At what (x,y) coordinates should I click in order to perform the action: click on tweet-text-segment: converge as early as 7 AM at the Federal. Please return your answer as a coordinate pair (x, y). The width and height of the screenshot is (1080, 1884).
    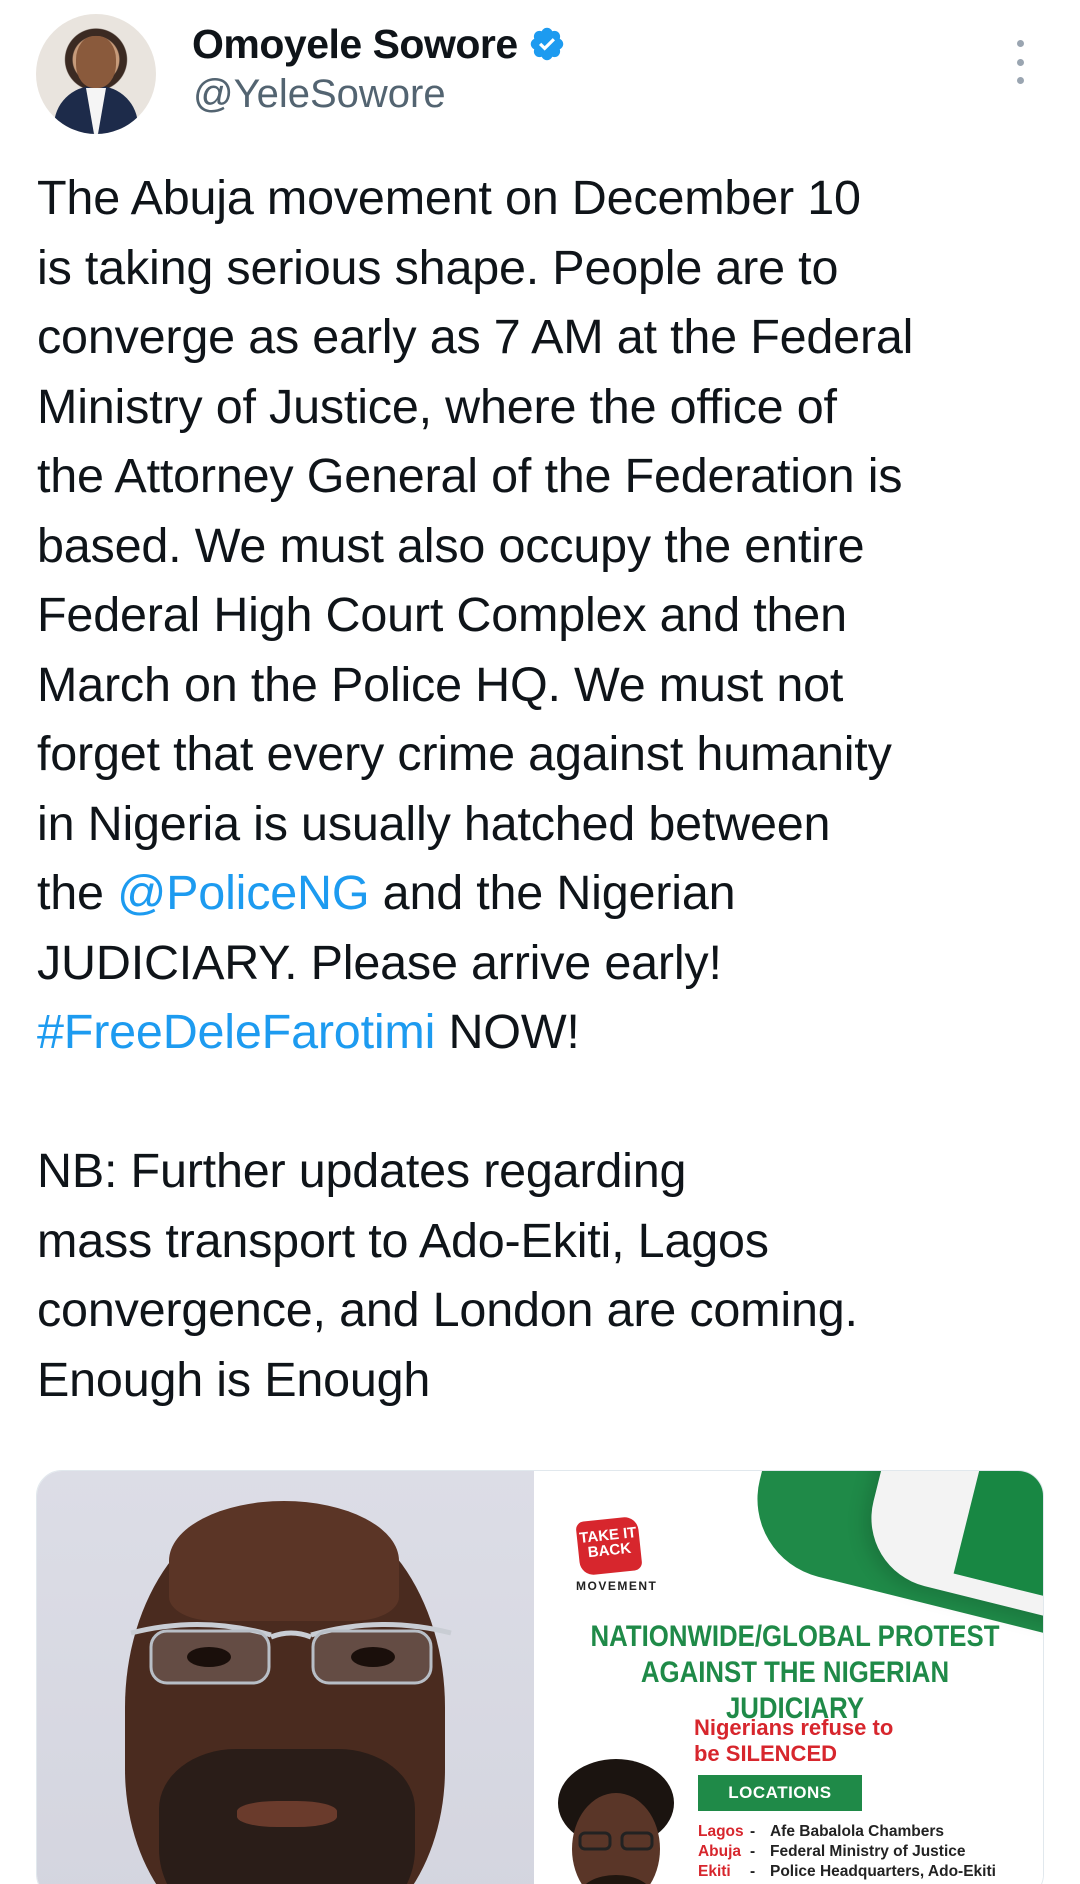
    Looking at the image, I should click on (475, 337).